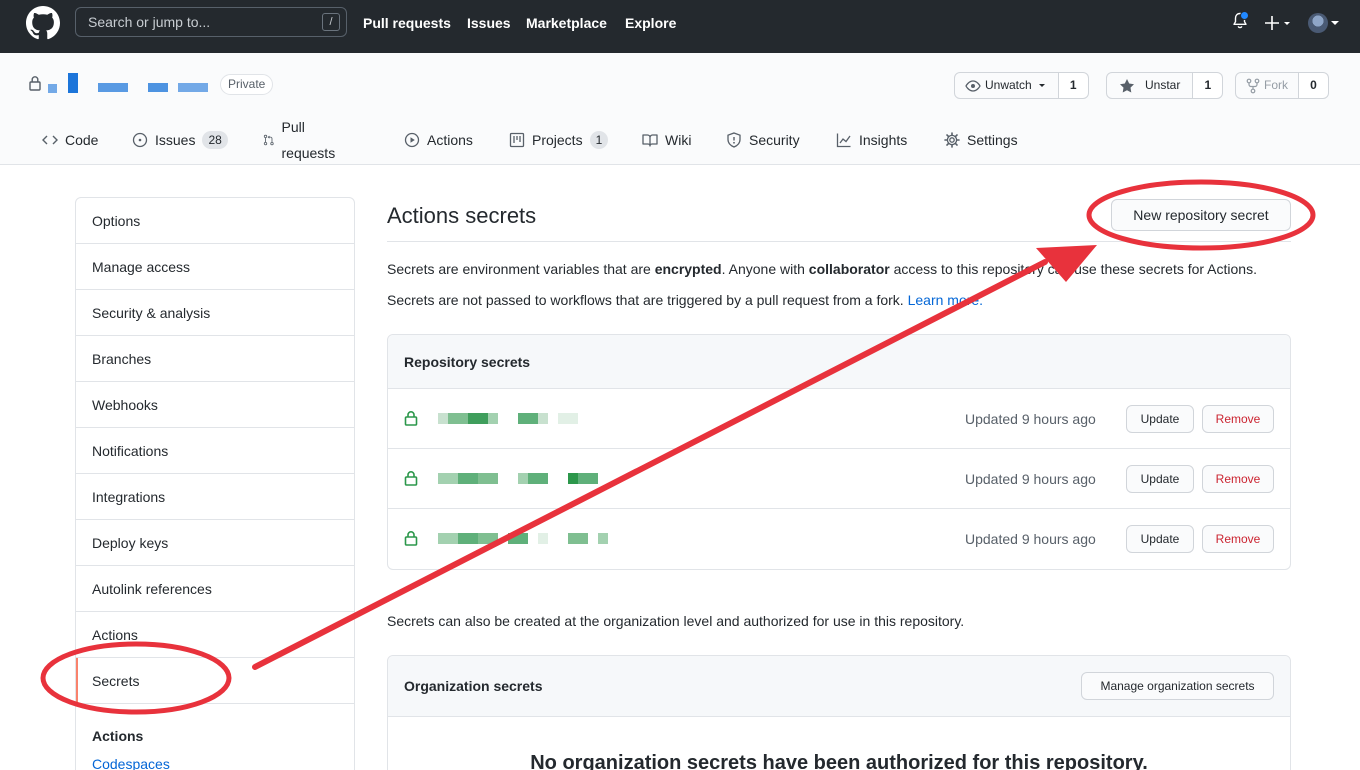  I want to click on tab-label: Wiki, so click(678, 140).